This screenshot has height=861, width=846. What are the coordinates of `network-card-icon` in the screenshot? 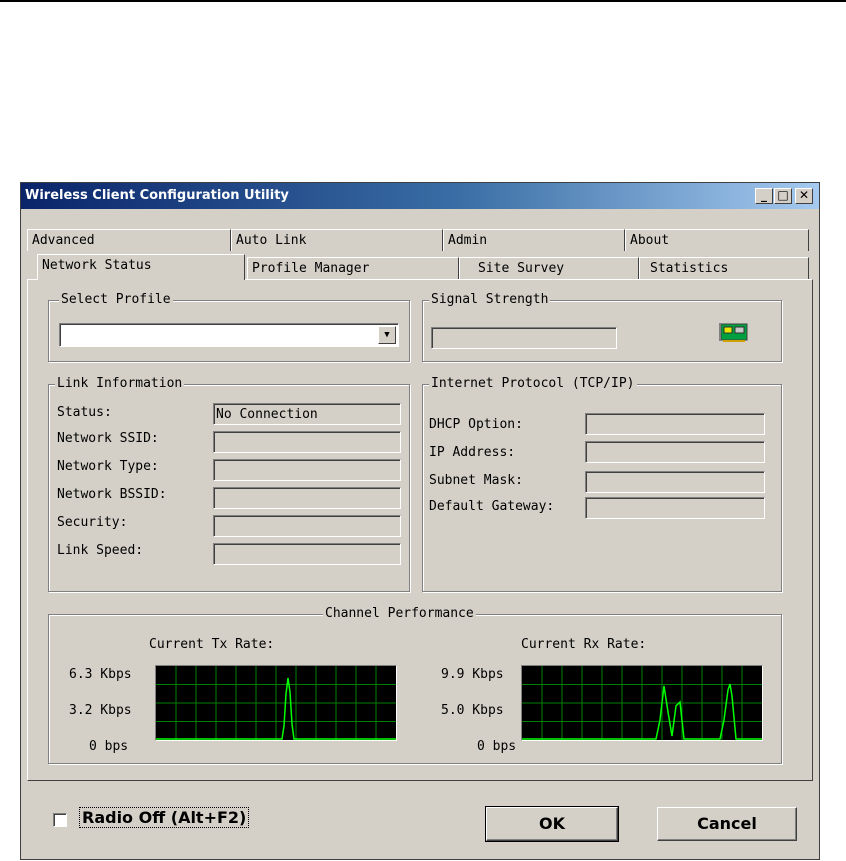 It's located at (733, 332).